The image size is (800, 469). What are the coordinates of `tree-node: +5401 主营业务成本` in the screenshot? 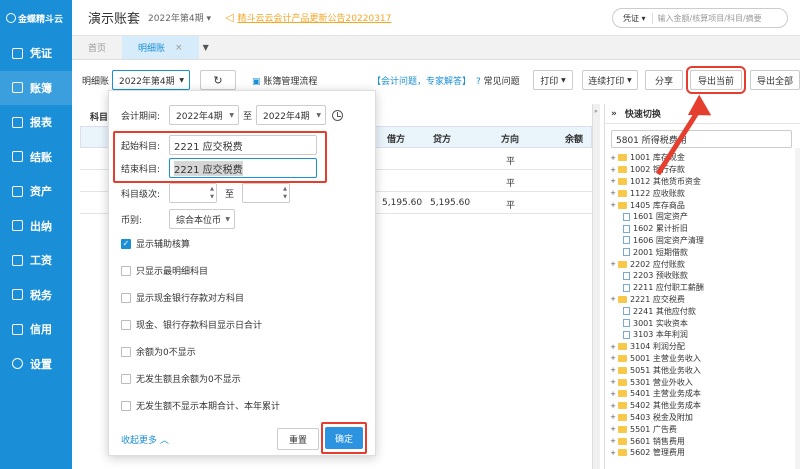 It's located at (704, 394).